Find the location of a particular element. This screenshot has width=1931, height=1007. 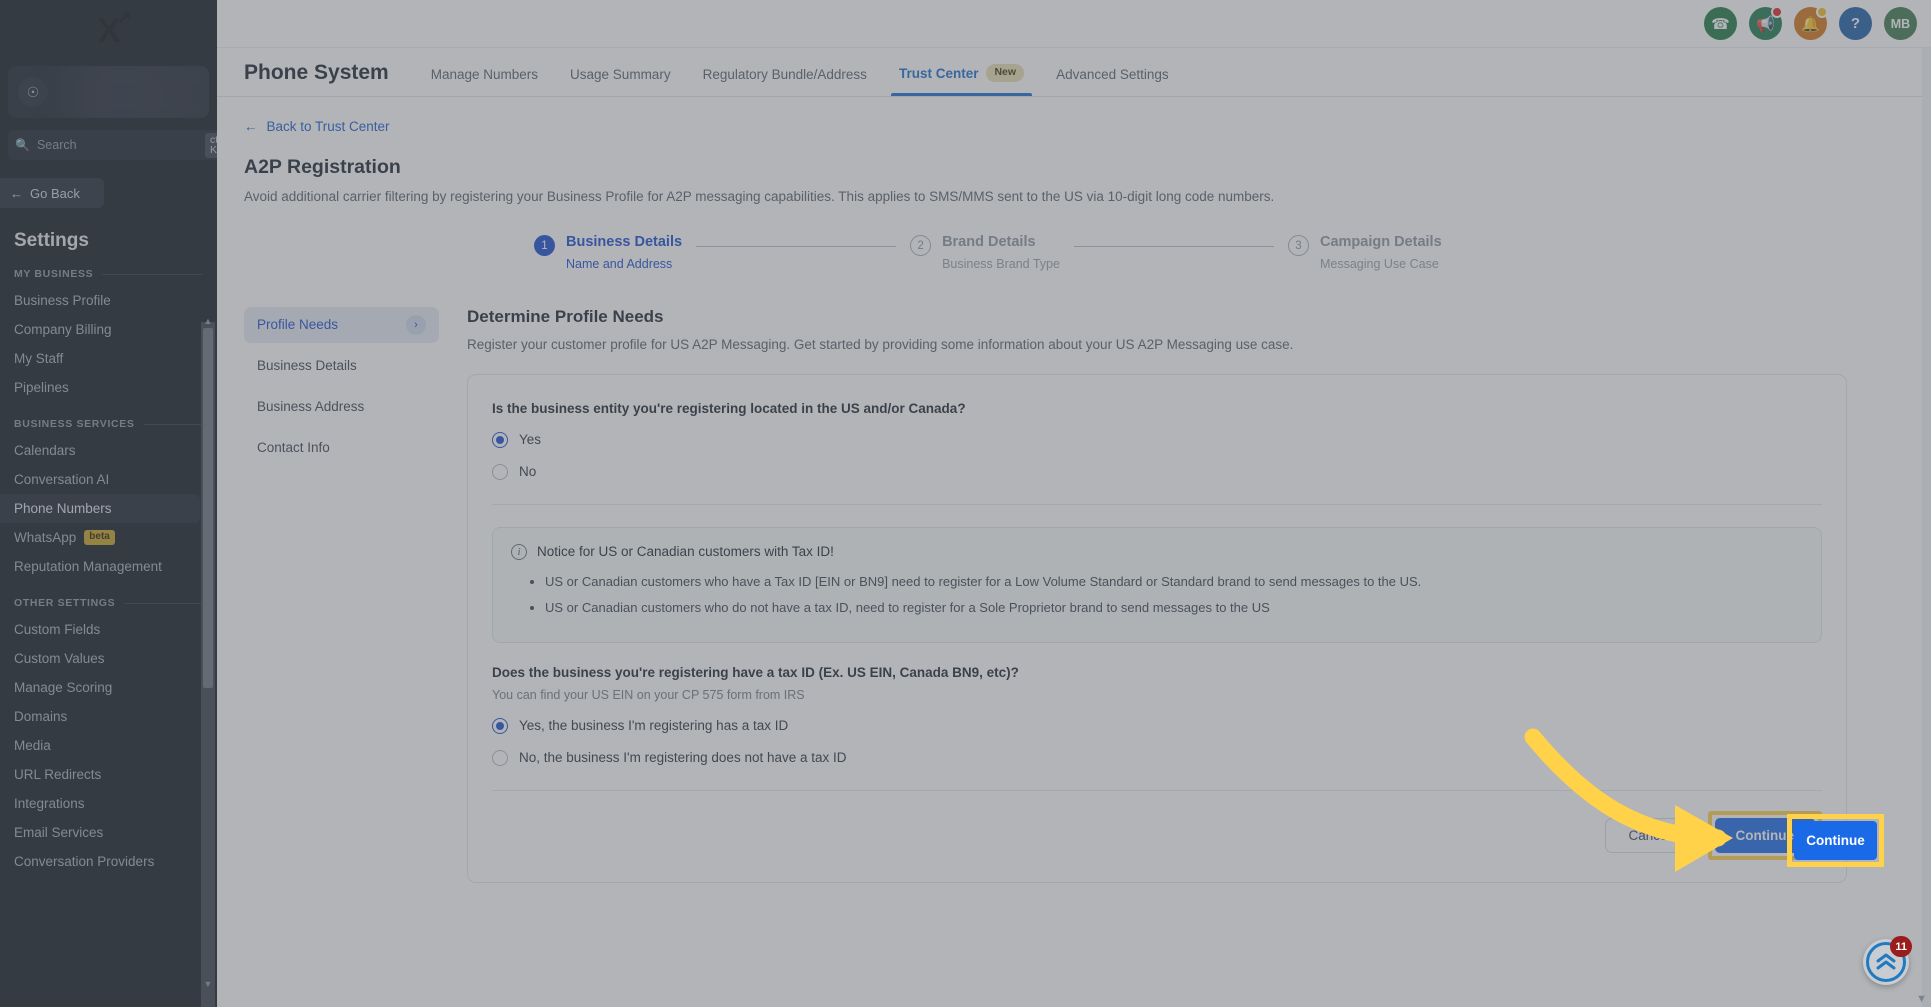

section-label: MY BUSINESS is located at coordinates (54, 274).